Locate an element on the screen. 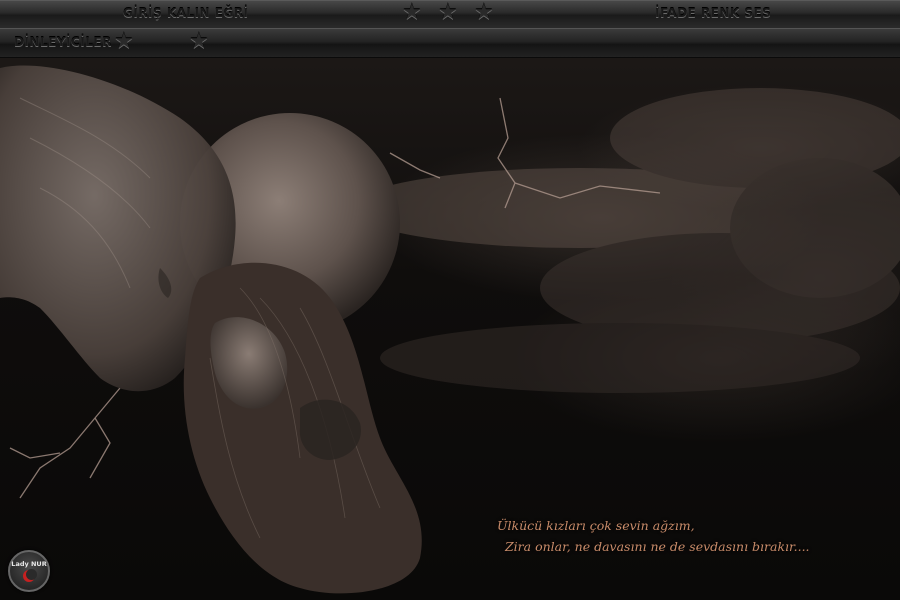 The image size is (900, 600). top-toolbar: GİRİŞ KALIN EĞRİ ★ ★ ★ İFADE RENK SES is located at coordinates (450, 14).